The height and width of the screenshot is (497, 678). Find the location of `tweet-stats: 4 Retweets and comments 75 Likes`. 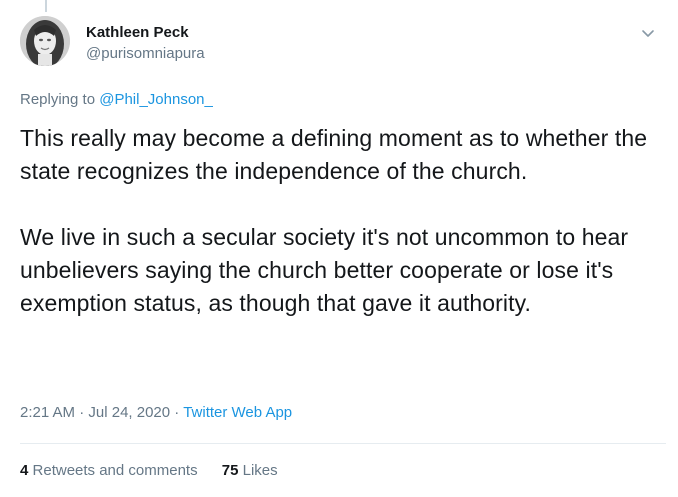

tweet-stats: 4 Retweets and comments 75 Likes is located at coordinates (159, 471).